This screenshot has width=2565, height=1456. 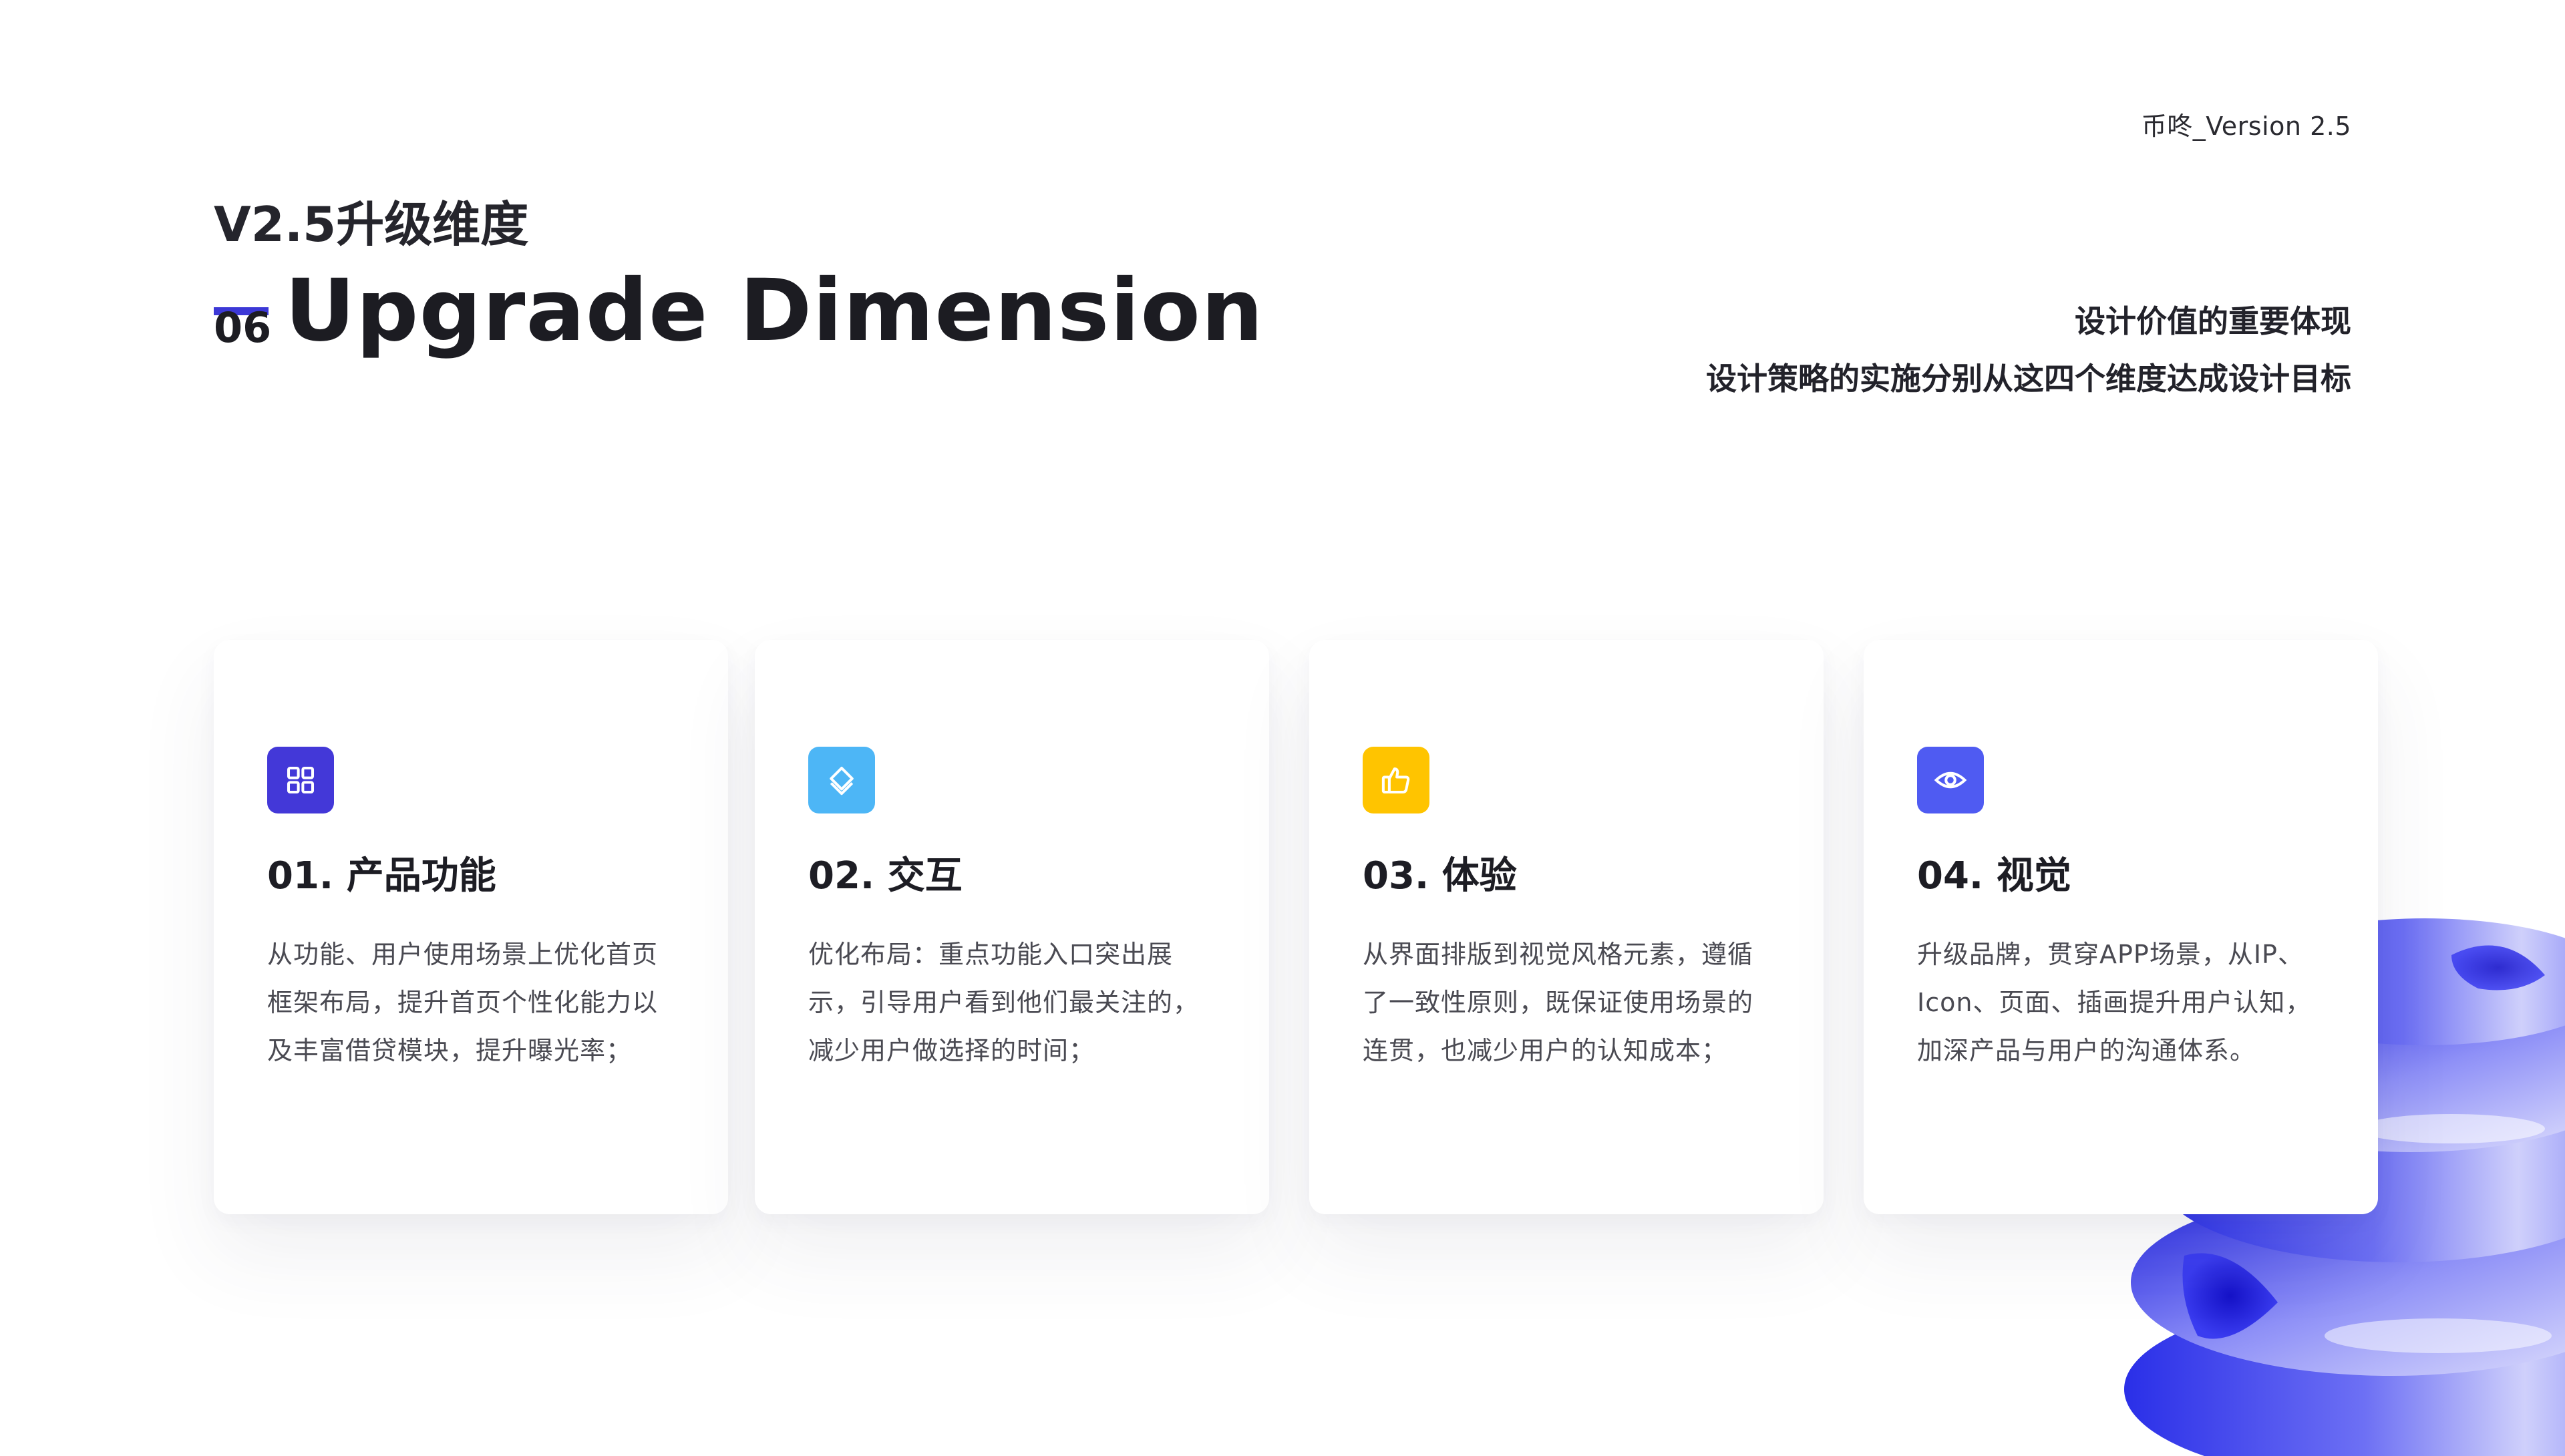 I want to click on card-text-line: 及丰富借贷模块，提升曝光率；, so click(x=450, y=1050).